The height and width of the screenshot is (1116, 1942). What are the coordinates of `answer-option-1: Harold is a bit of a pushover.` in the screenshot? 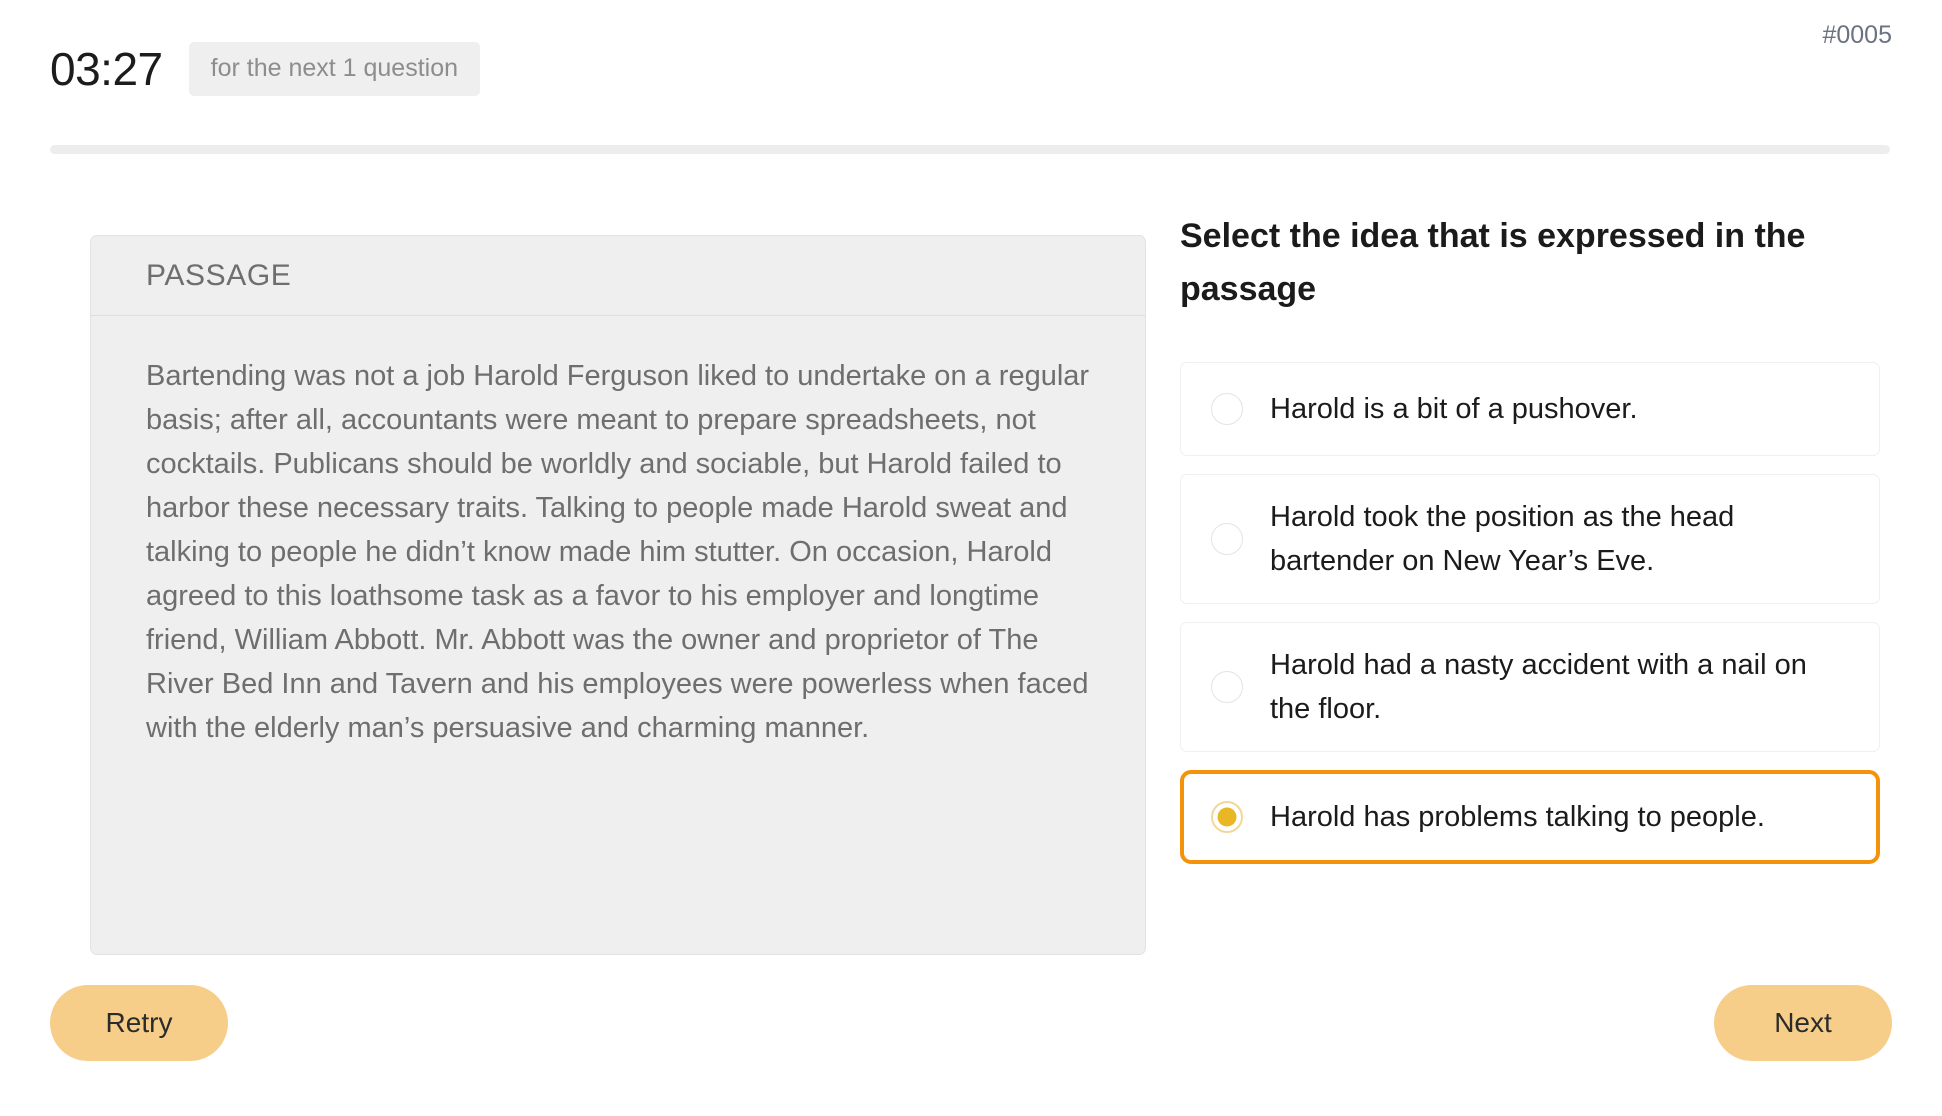 It's located at (1530, 409).